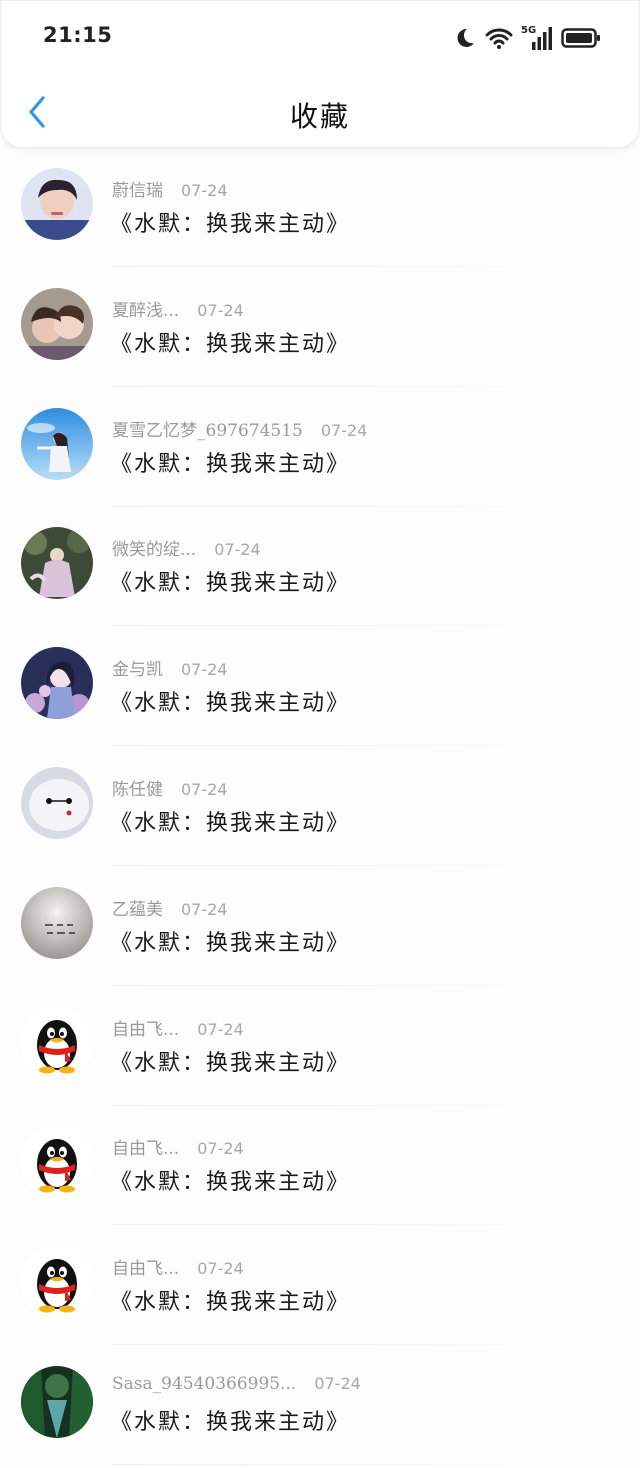 This screenshot has width=640, height=1468. Describe the element at coordinates (137, 670) in the screenshot. I see `author-name: 金与凯` at that location.